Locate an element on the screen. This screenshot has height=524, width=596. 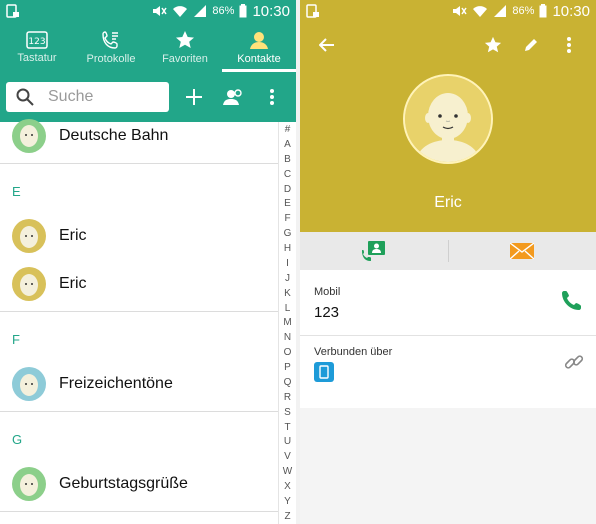
search-placeholder: Suche is located at coordinates (71, 96).